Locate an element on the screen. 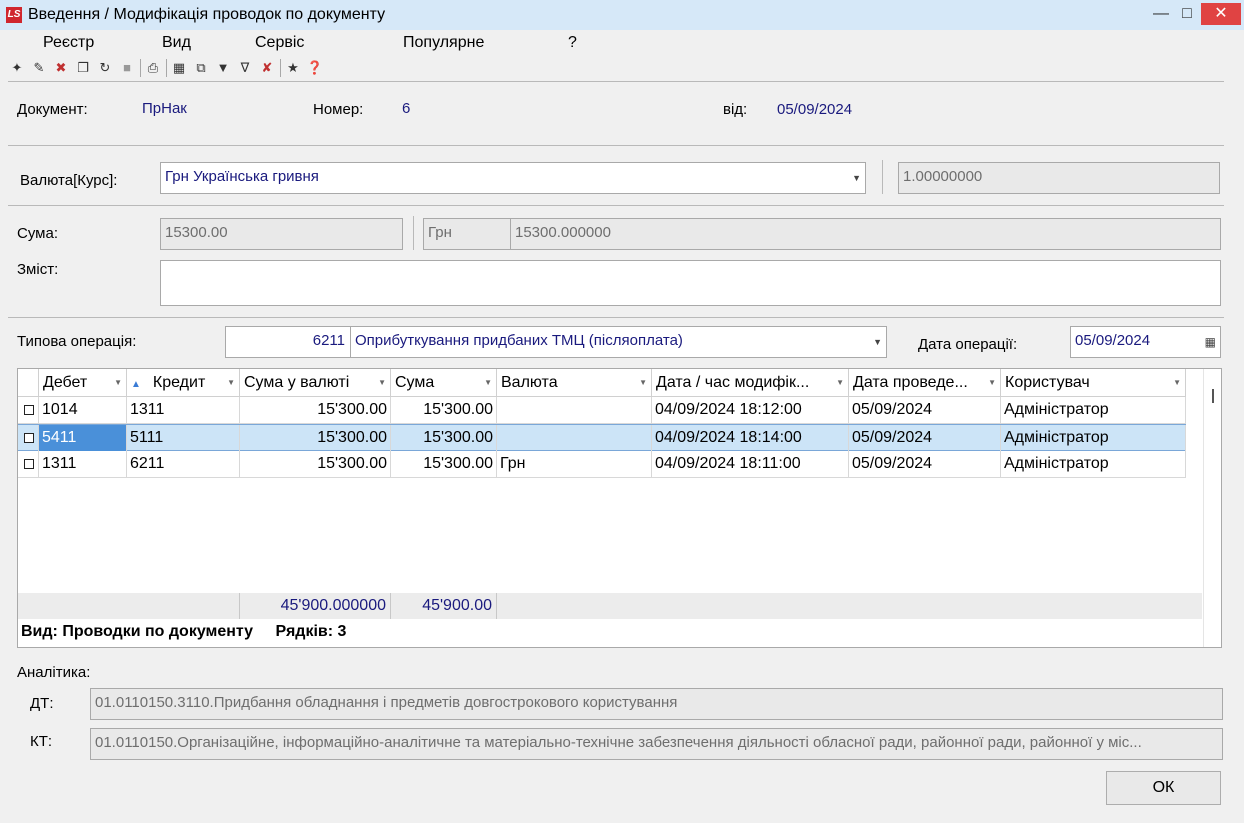  clear-filter-icon: ✘ is located at coordinates (267, 68).